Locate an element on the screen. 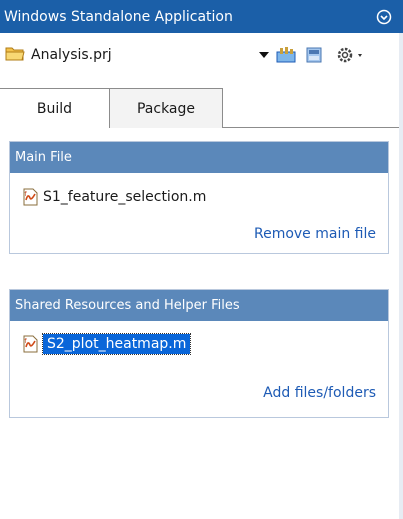 This screenshot has width=403, height=519. tab-build: Build is located at coordinates (55, 108).